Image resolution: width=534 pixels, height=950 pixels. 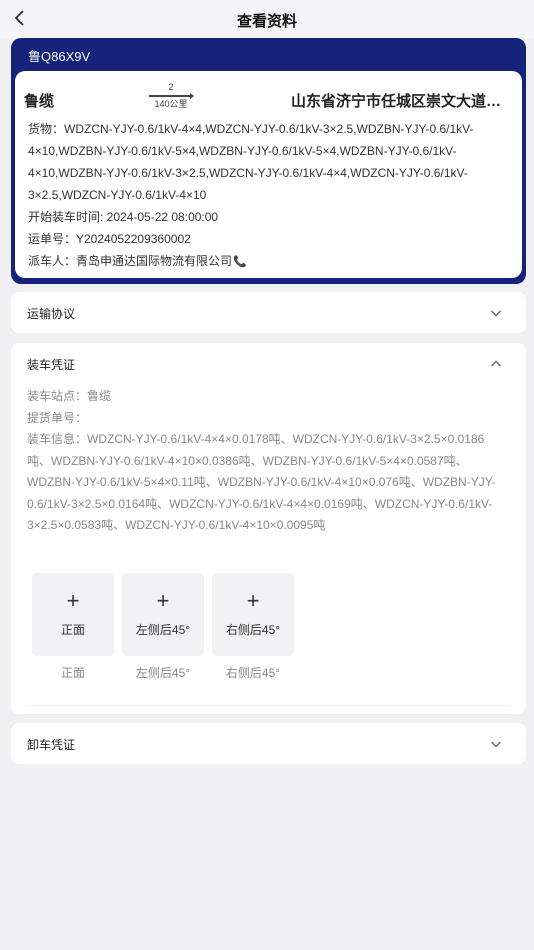 I want to click on pickup-number: 提货单号：, so click(x=57, y=417).